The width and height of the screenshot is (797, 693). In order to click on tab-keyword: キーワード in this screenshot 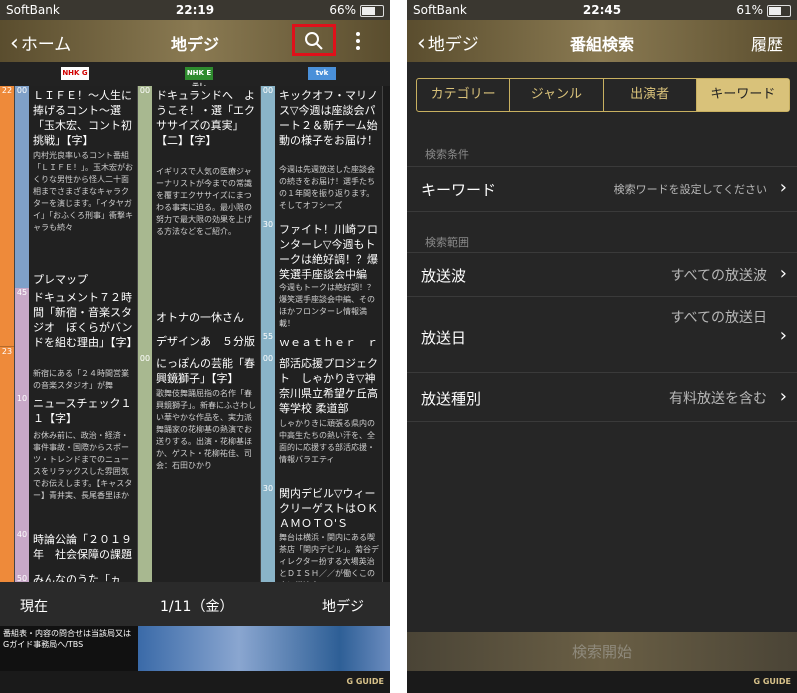, I will do `click(742, 95)`.